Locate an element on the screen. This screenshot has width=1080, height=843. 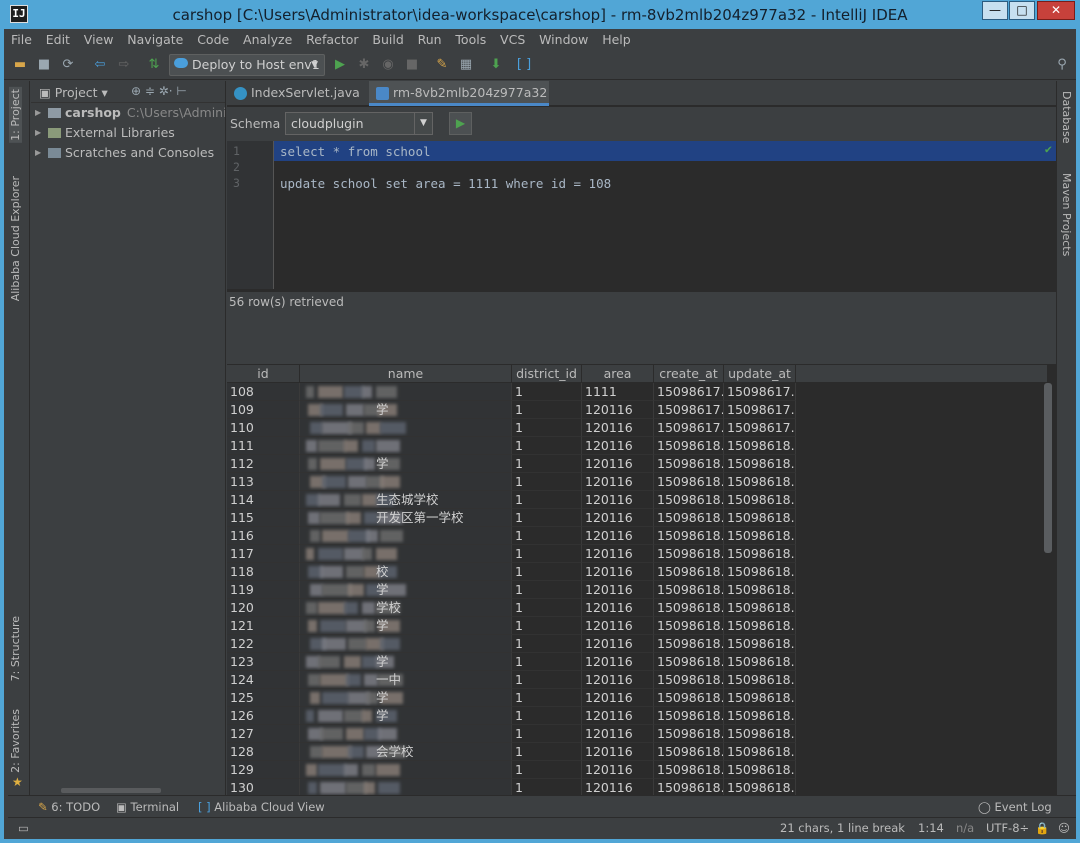
debug-icon: ✱ is located at coordinates (364, 65).